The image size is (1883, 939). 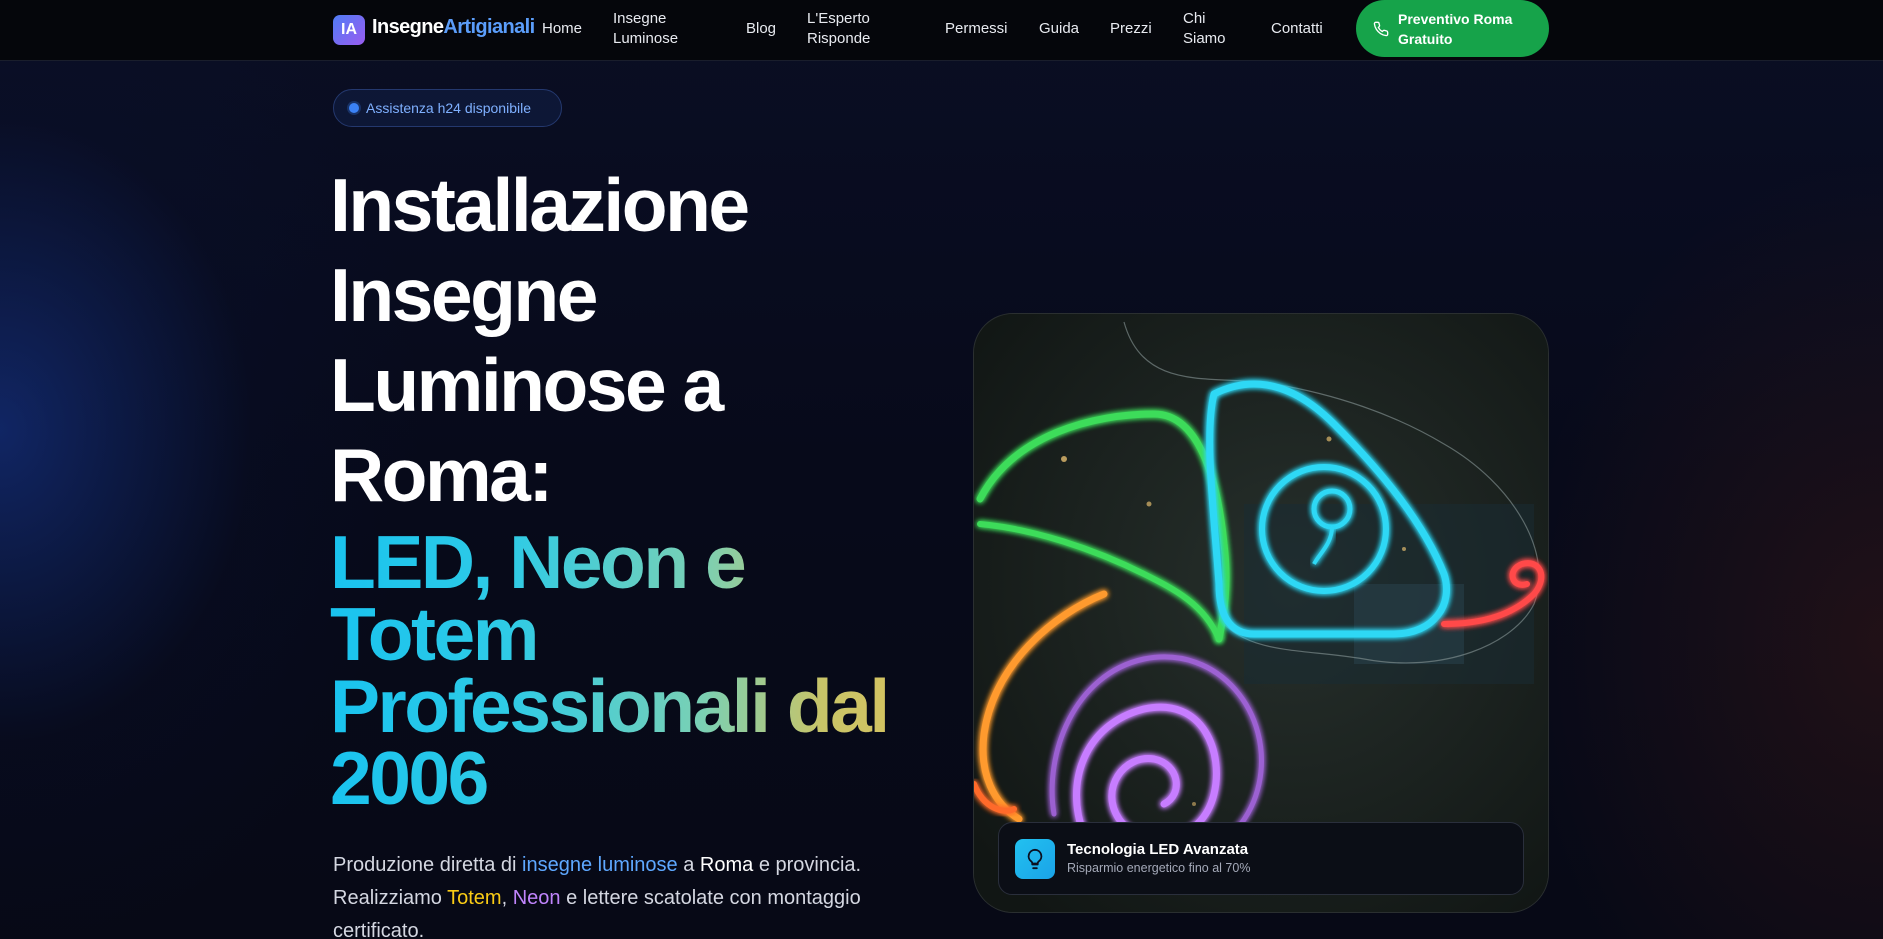 I want to click on lead-text: ,, so click(x=507, y=898).